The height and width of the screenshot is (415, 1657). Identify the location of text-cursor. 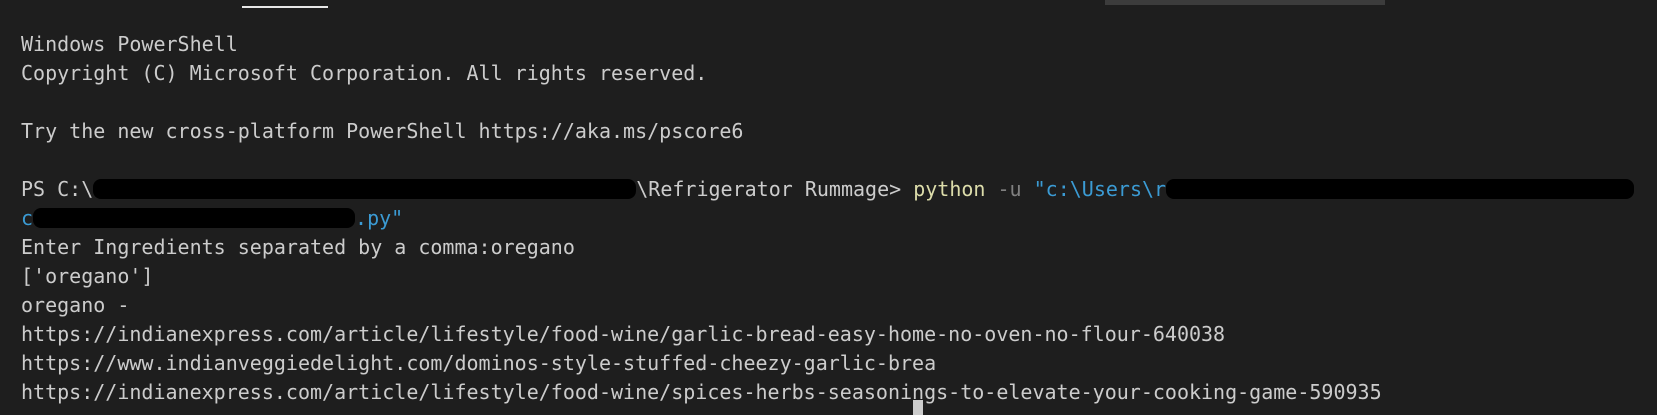
(918, 407).